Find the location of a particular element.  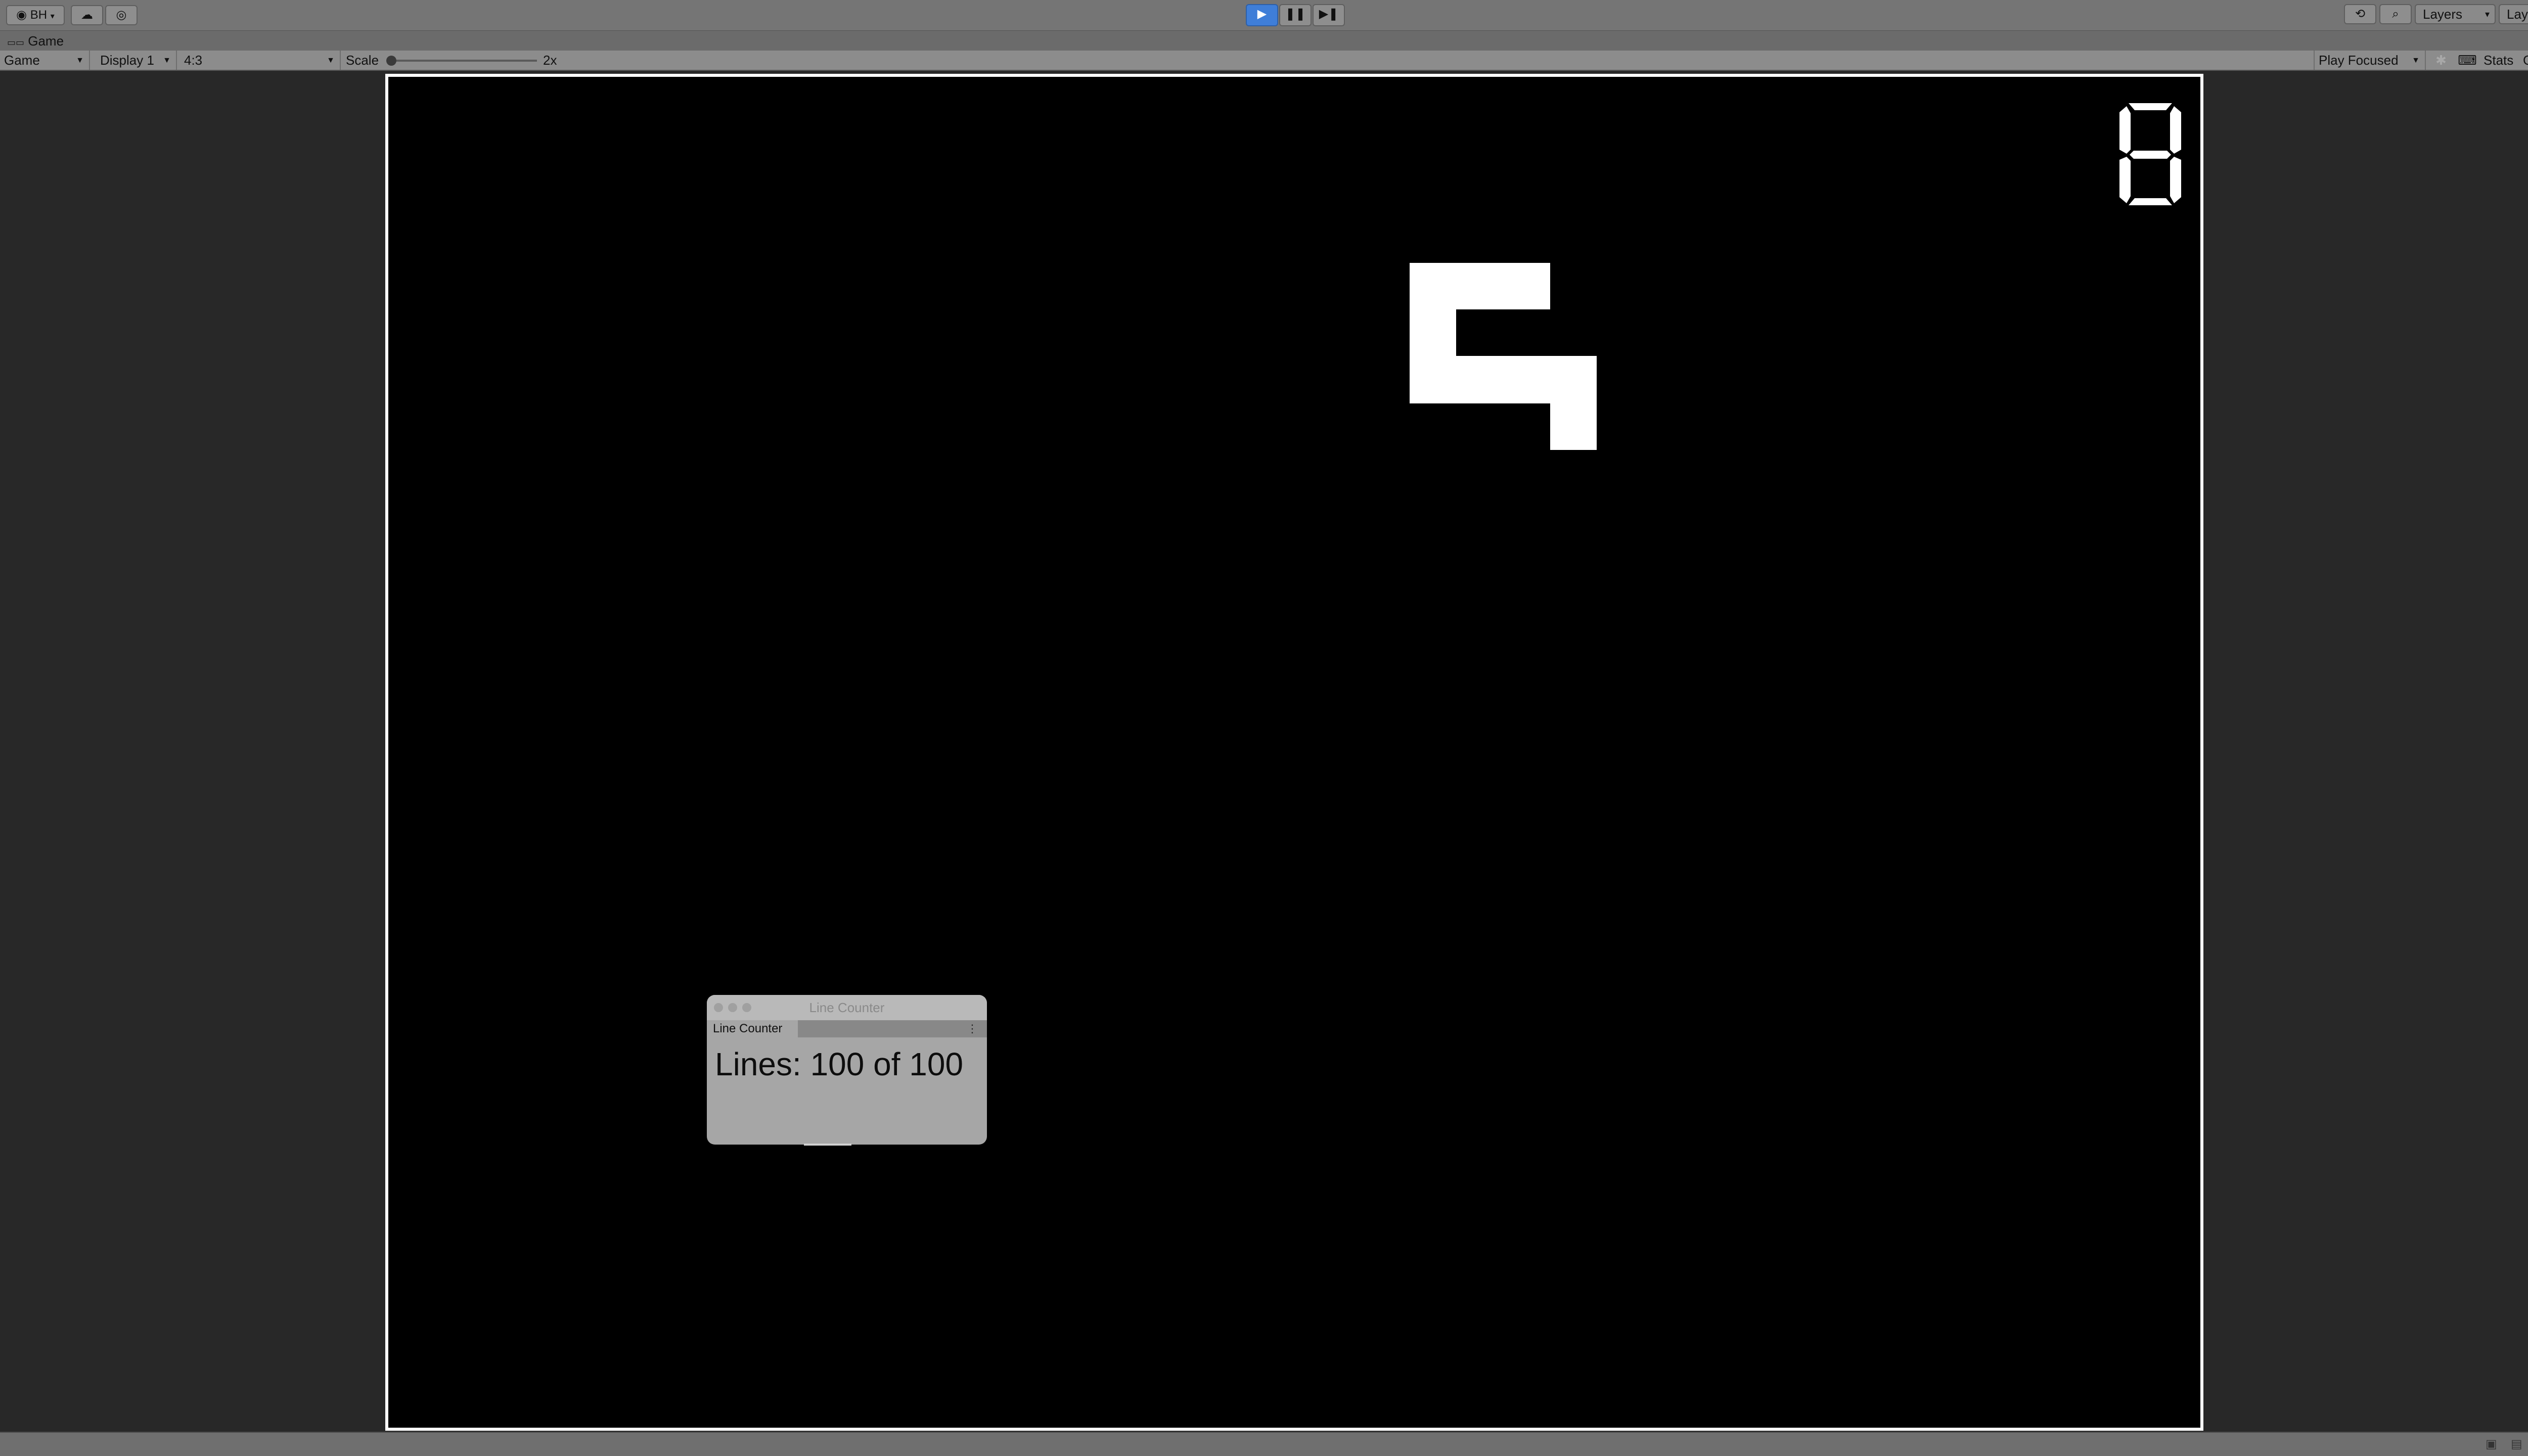

cloud-icon: ☁ is located at coordinates (87, 15).